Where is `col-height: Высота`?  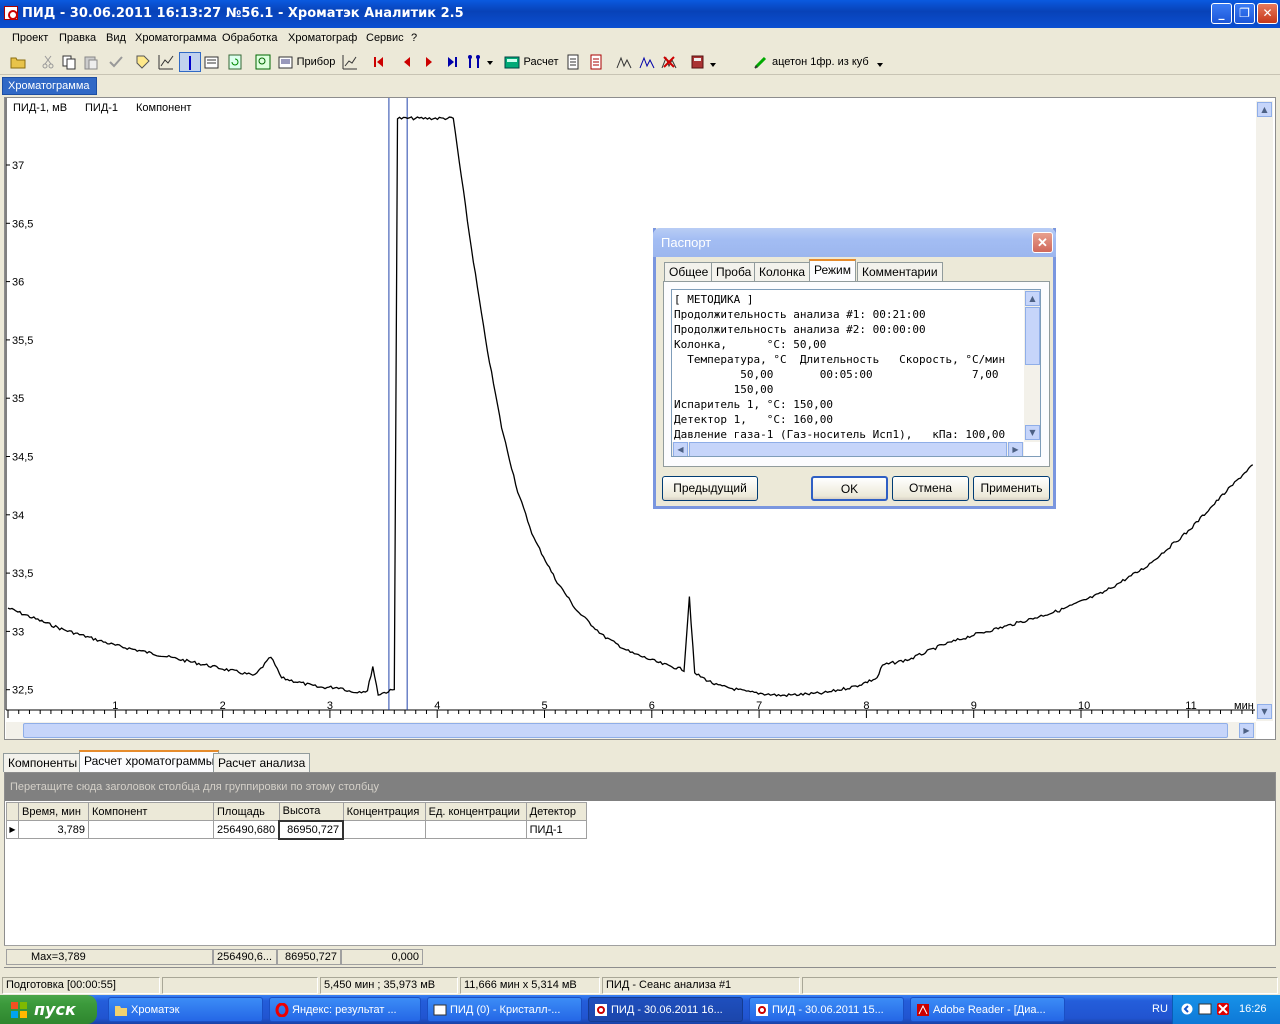
col-height: Высота is located at coordinates (311, 811).